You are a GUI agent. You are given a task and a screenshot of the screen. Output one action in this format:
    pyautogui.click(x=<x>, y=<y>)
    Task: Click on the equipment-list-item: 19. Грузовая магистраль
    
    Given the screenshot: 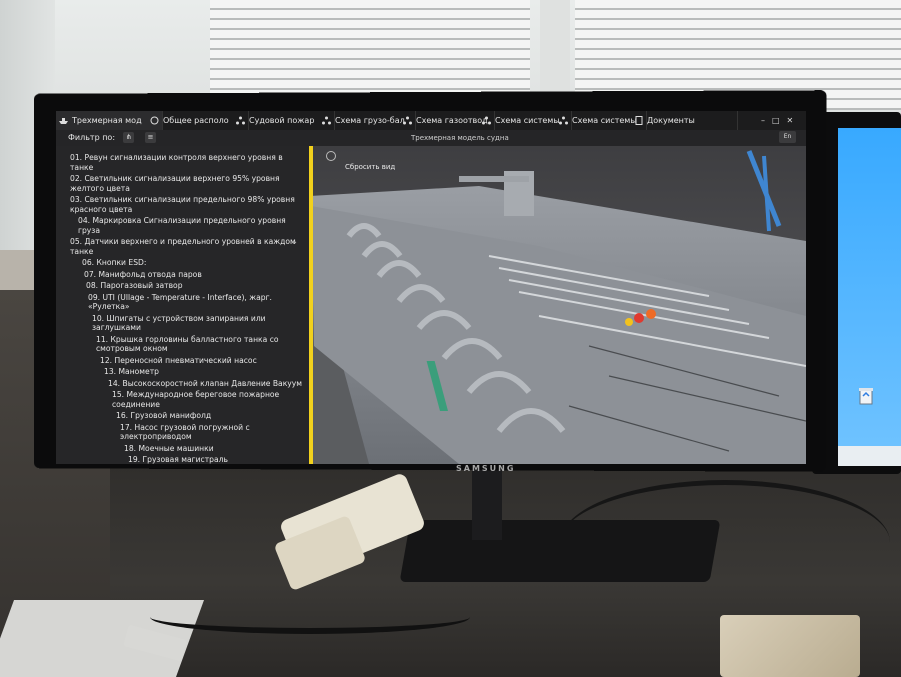 What is the action you would take?
    pyautogui.click(x=182, y=459)
    